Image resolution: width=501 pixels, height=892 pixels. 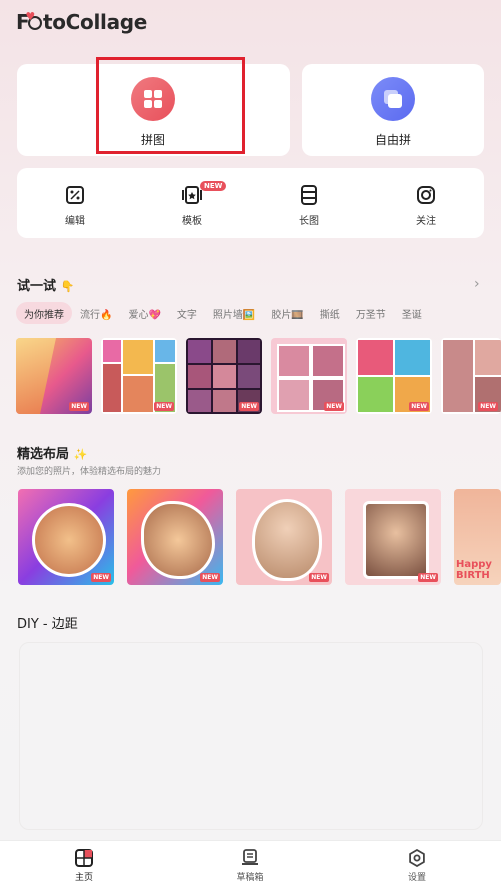 What do you see at coordinates (47, 624) in the screenshot?
I see `diy-section-title: DIY - 边距` at bounding box center [47, 624].